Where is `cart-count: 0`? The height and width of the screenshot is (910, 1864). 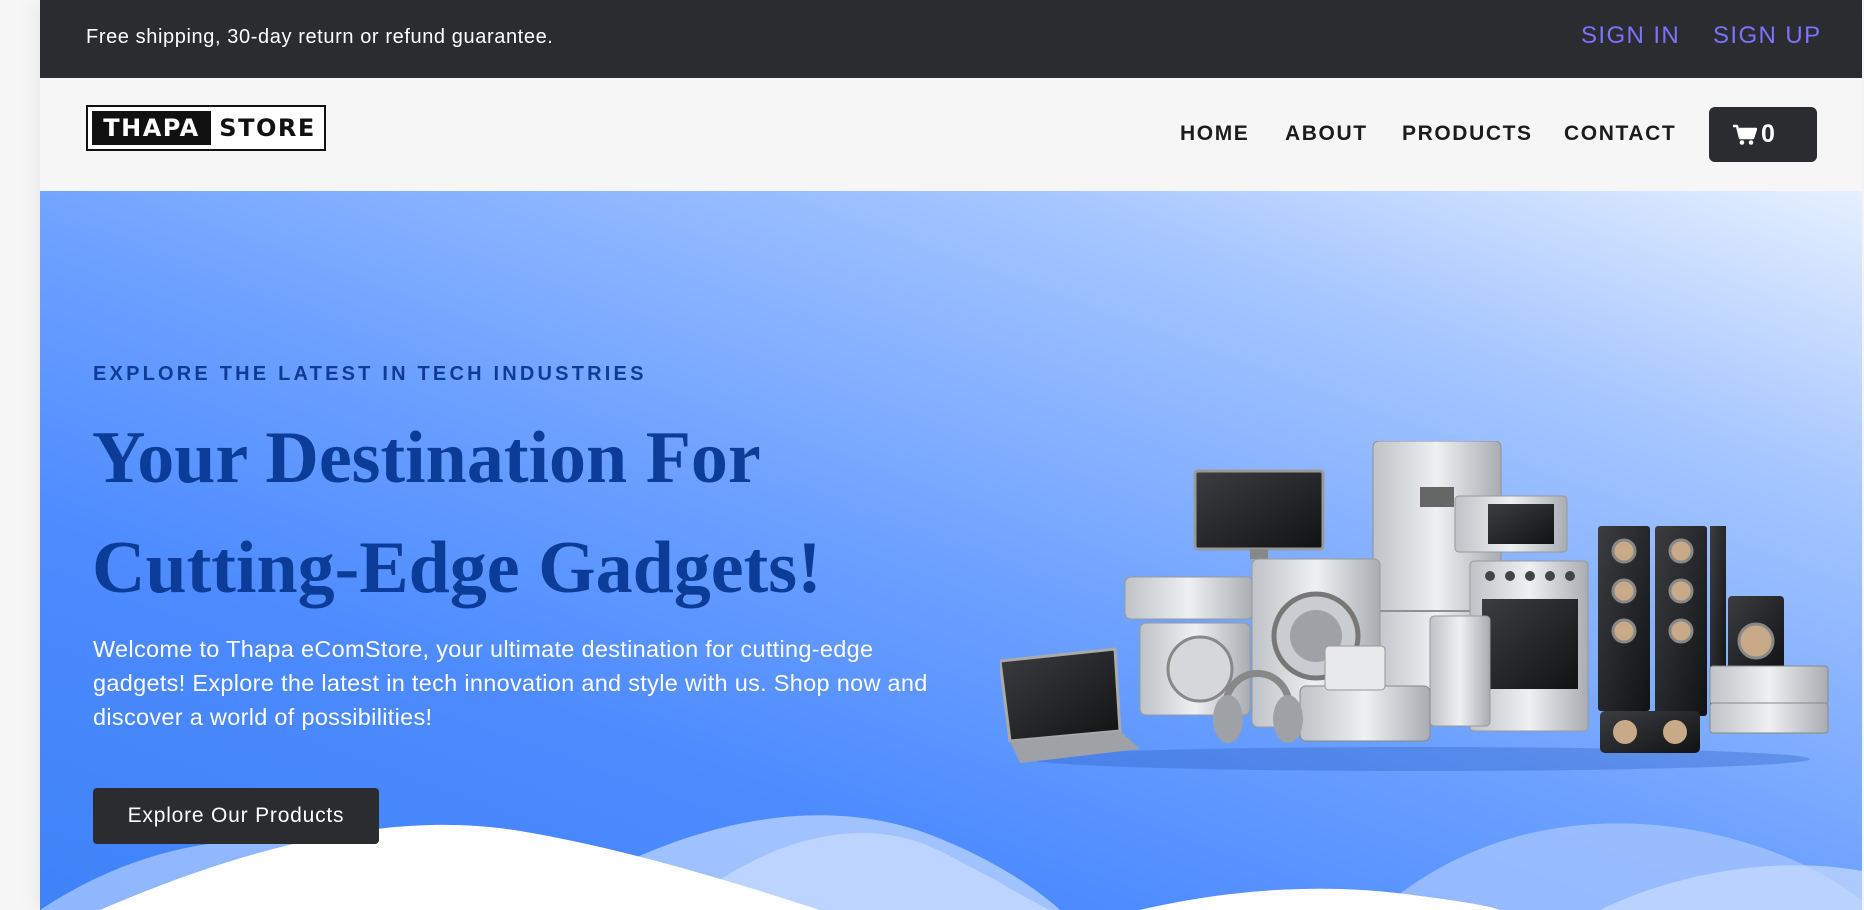 cart-count: 0 is located at coordinates (1768, 134).